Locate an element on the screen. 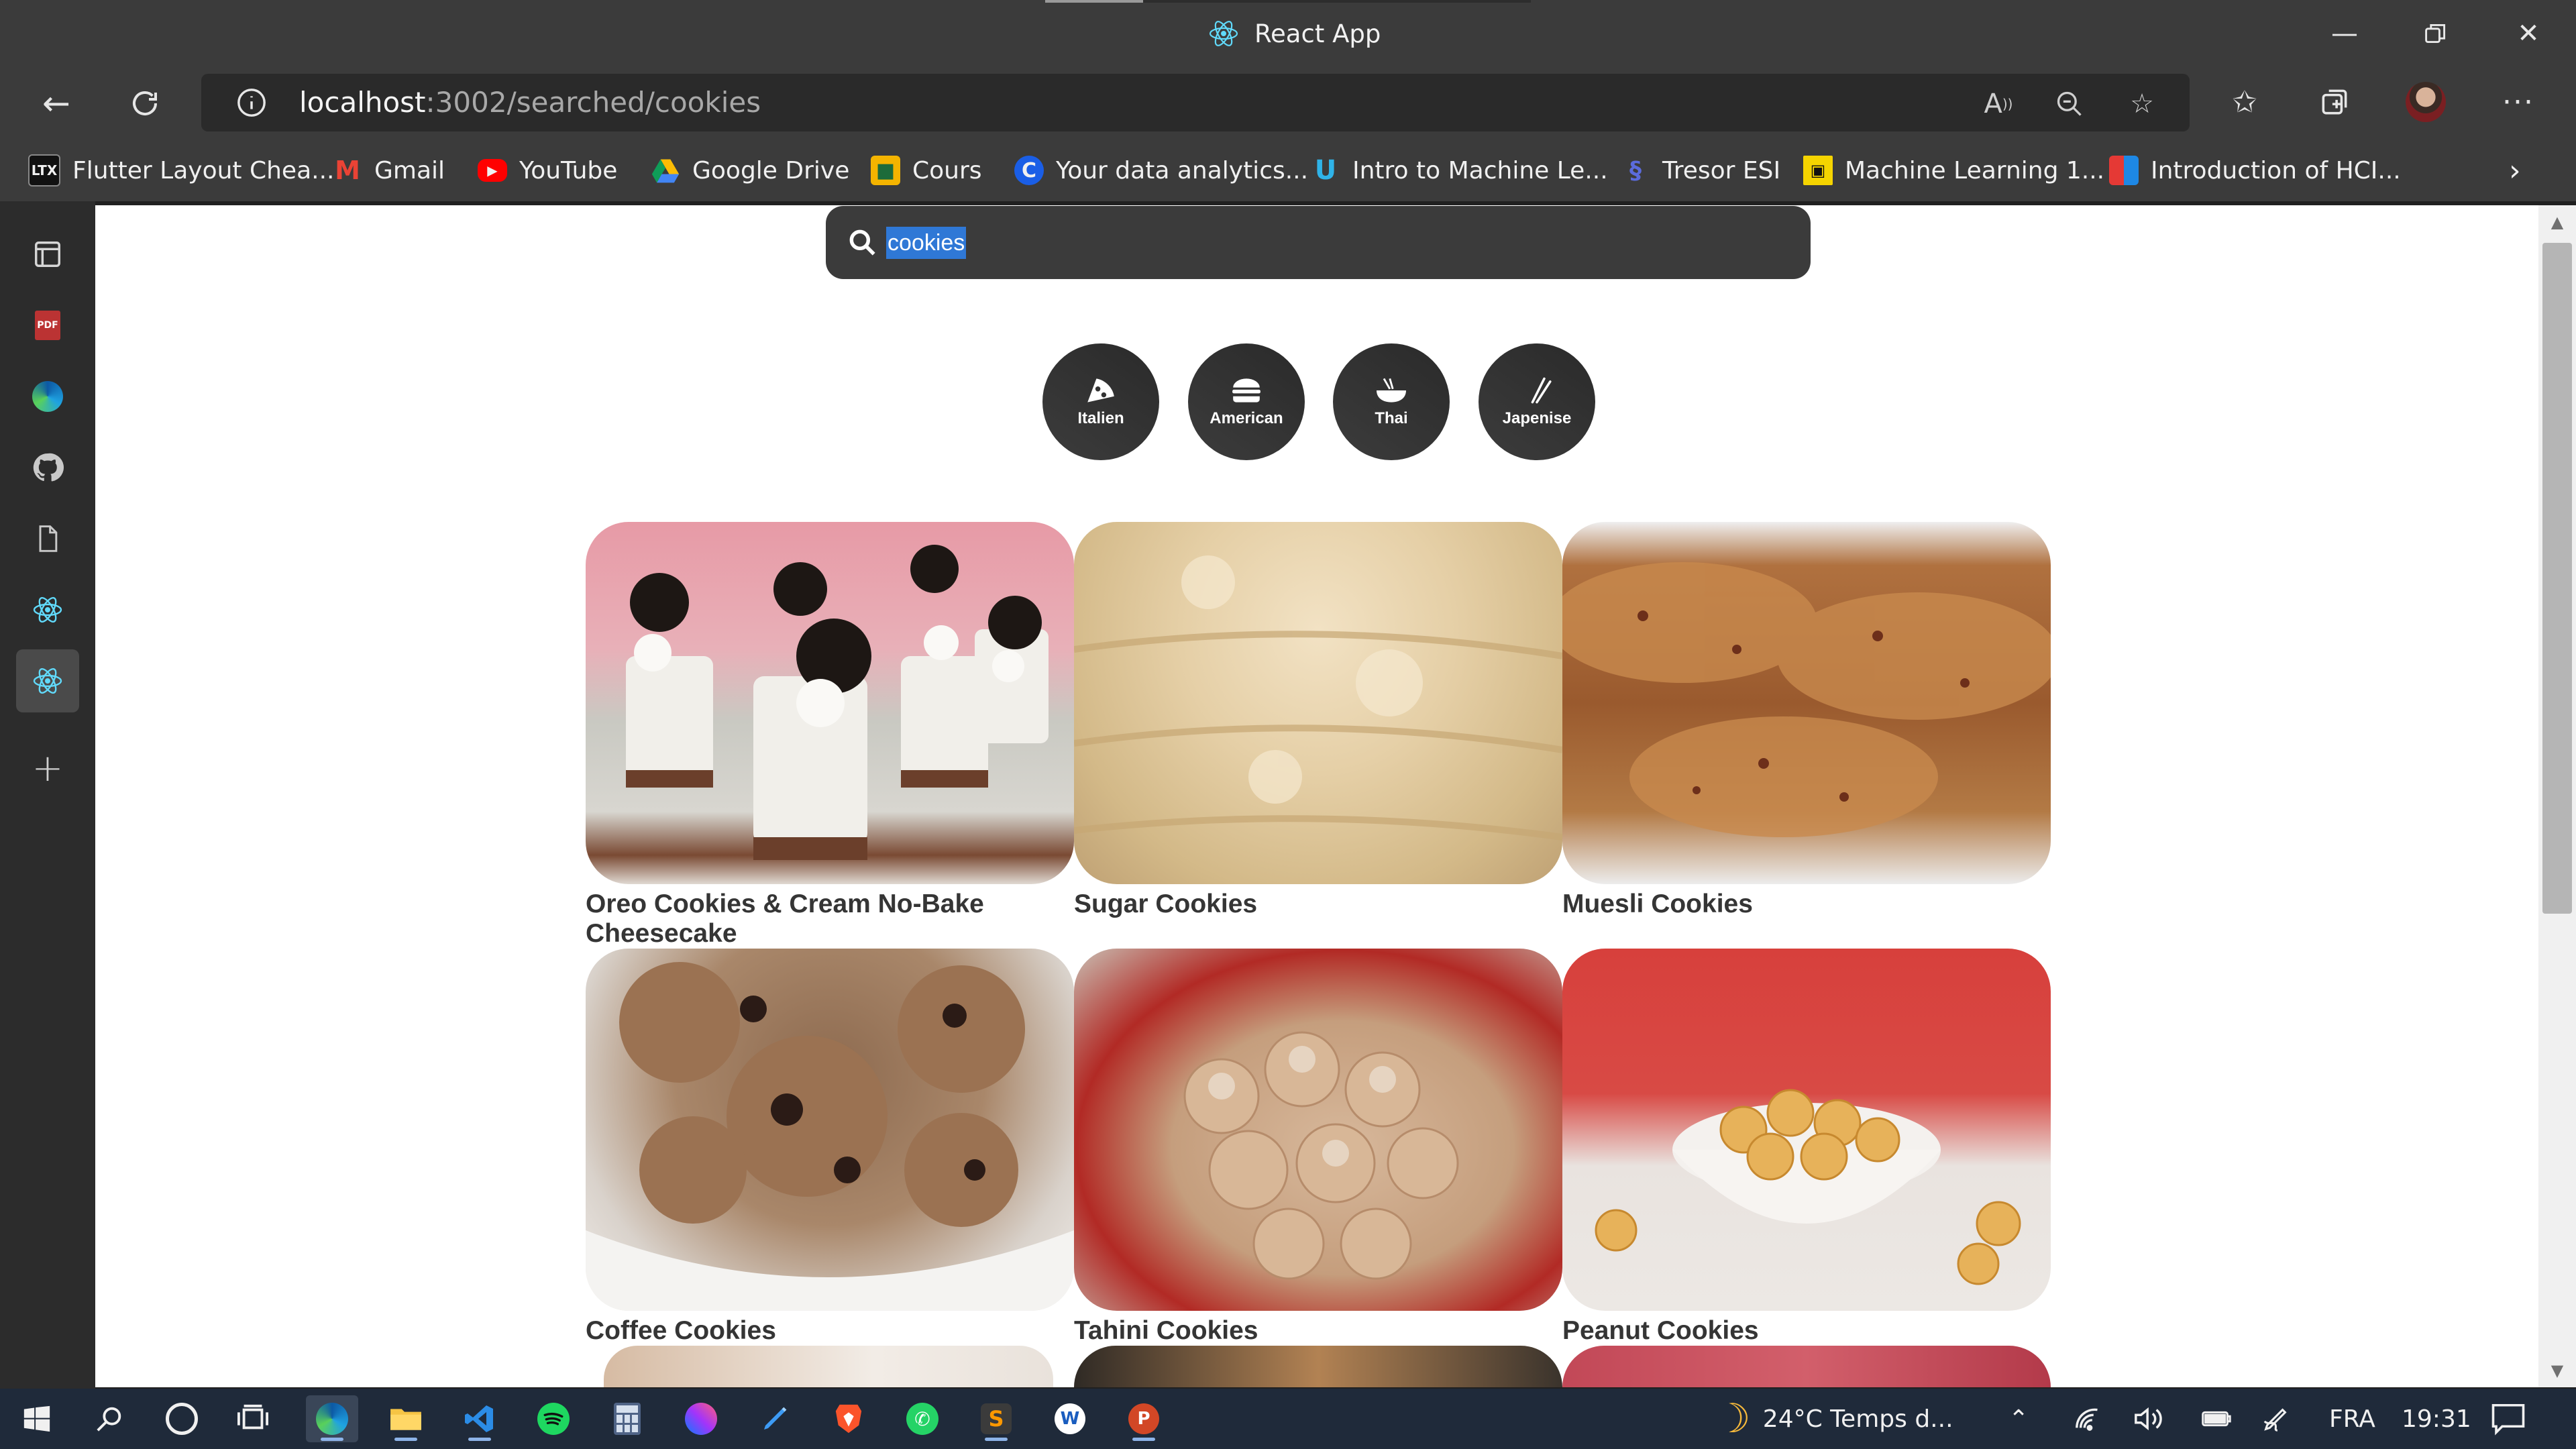  pen-app-icon is located at coordinates (775, 1418).